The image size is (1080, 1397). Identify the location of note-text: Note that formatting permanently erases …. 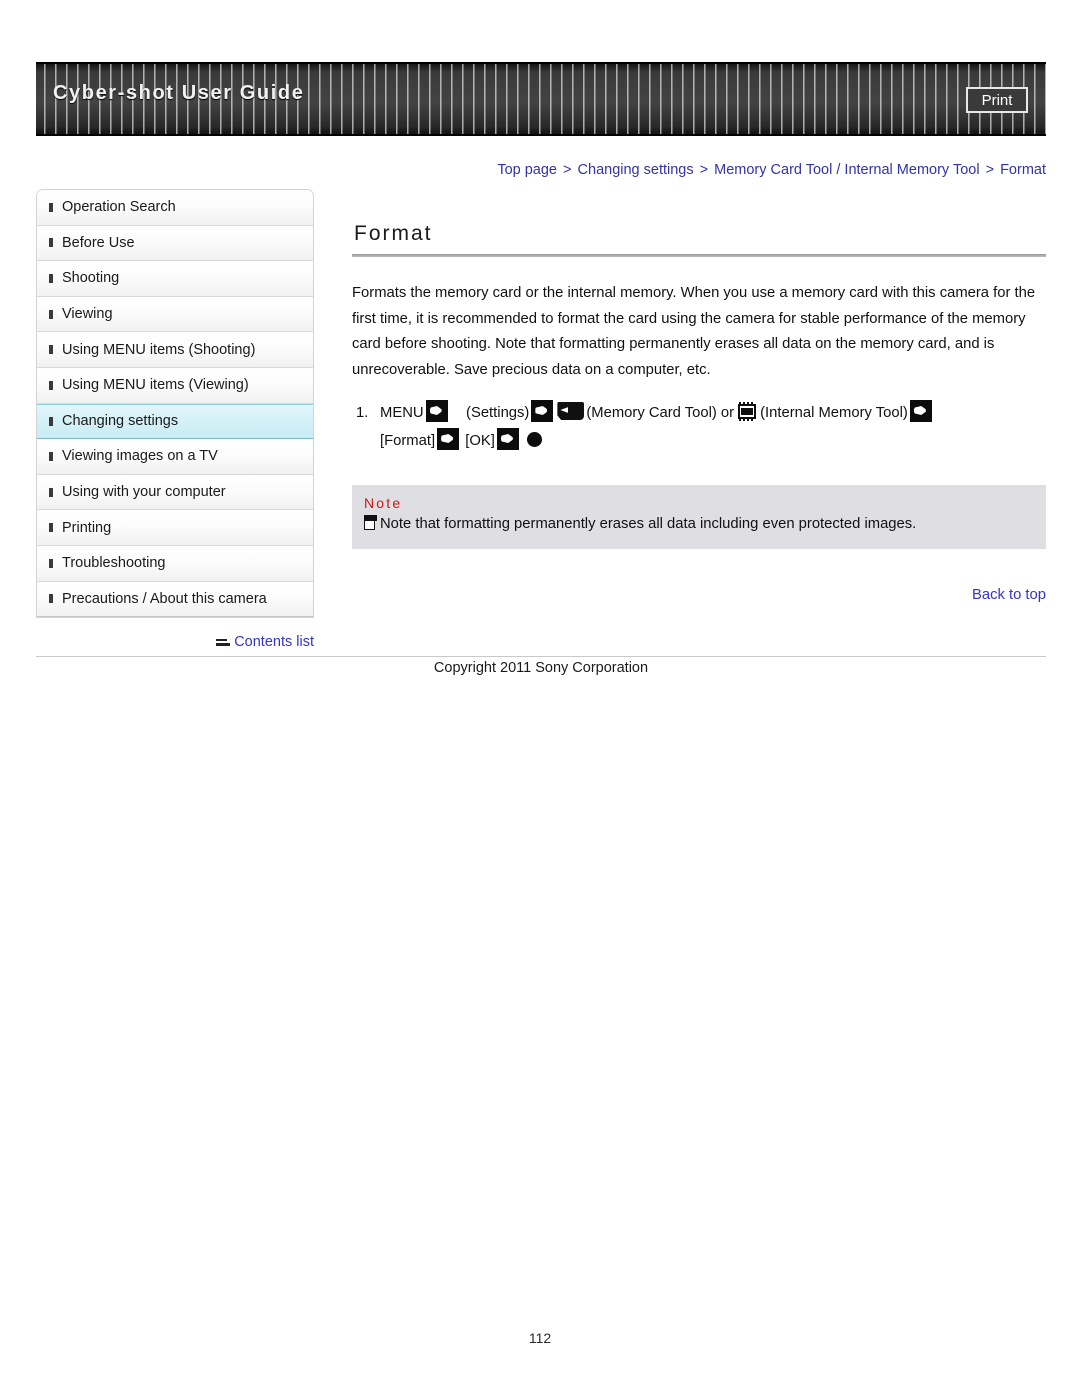
(648, 524).